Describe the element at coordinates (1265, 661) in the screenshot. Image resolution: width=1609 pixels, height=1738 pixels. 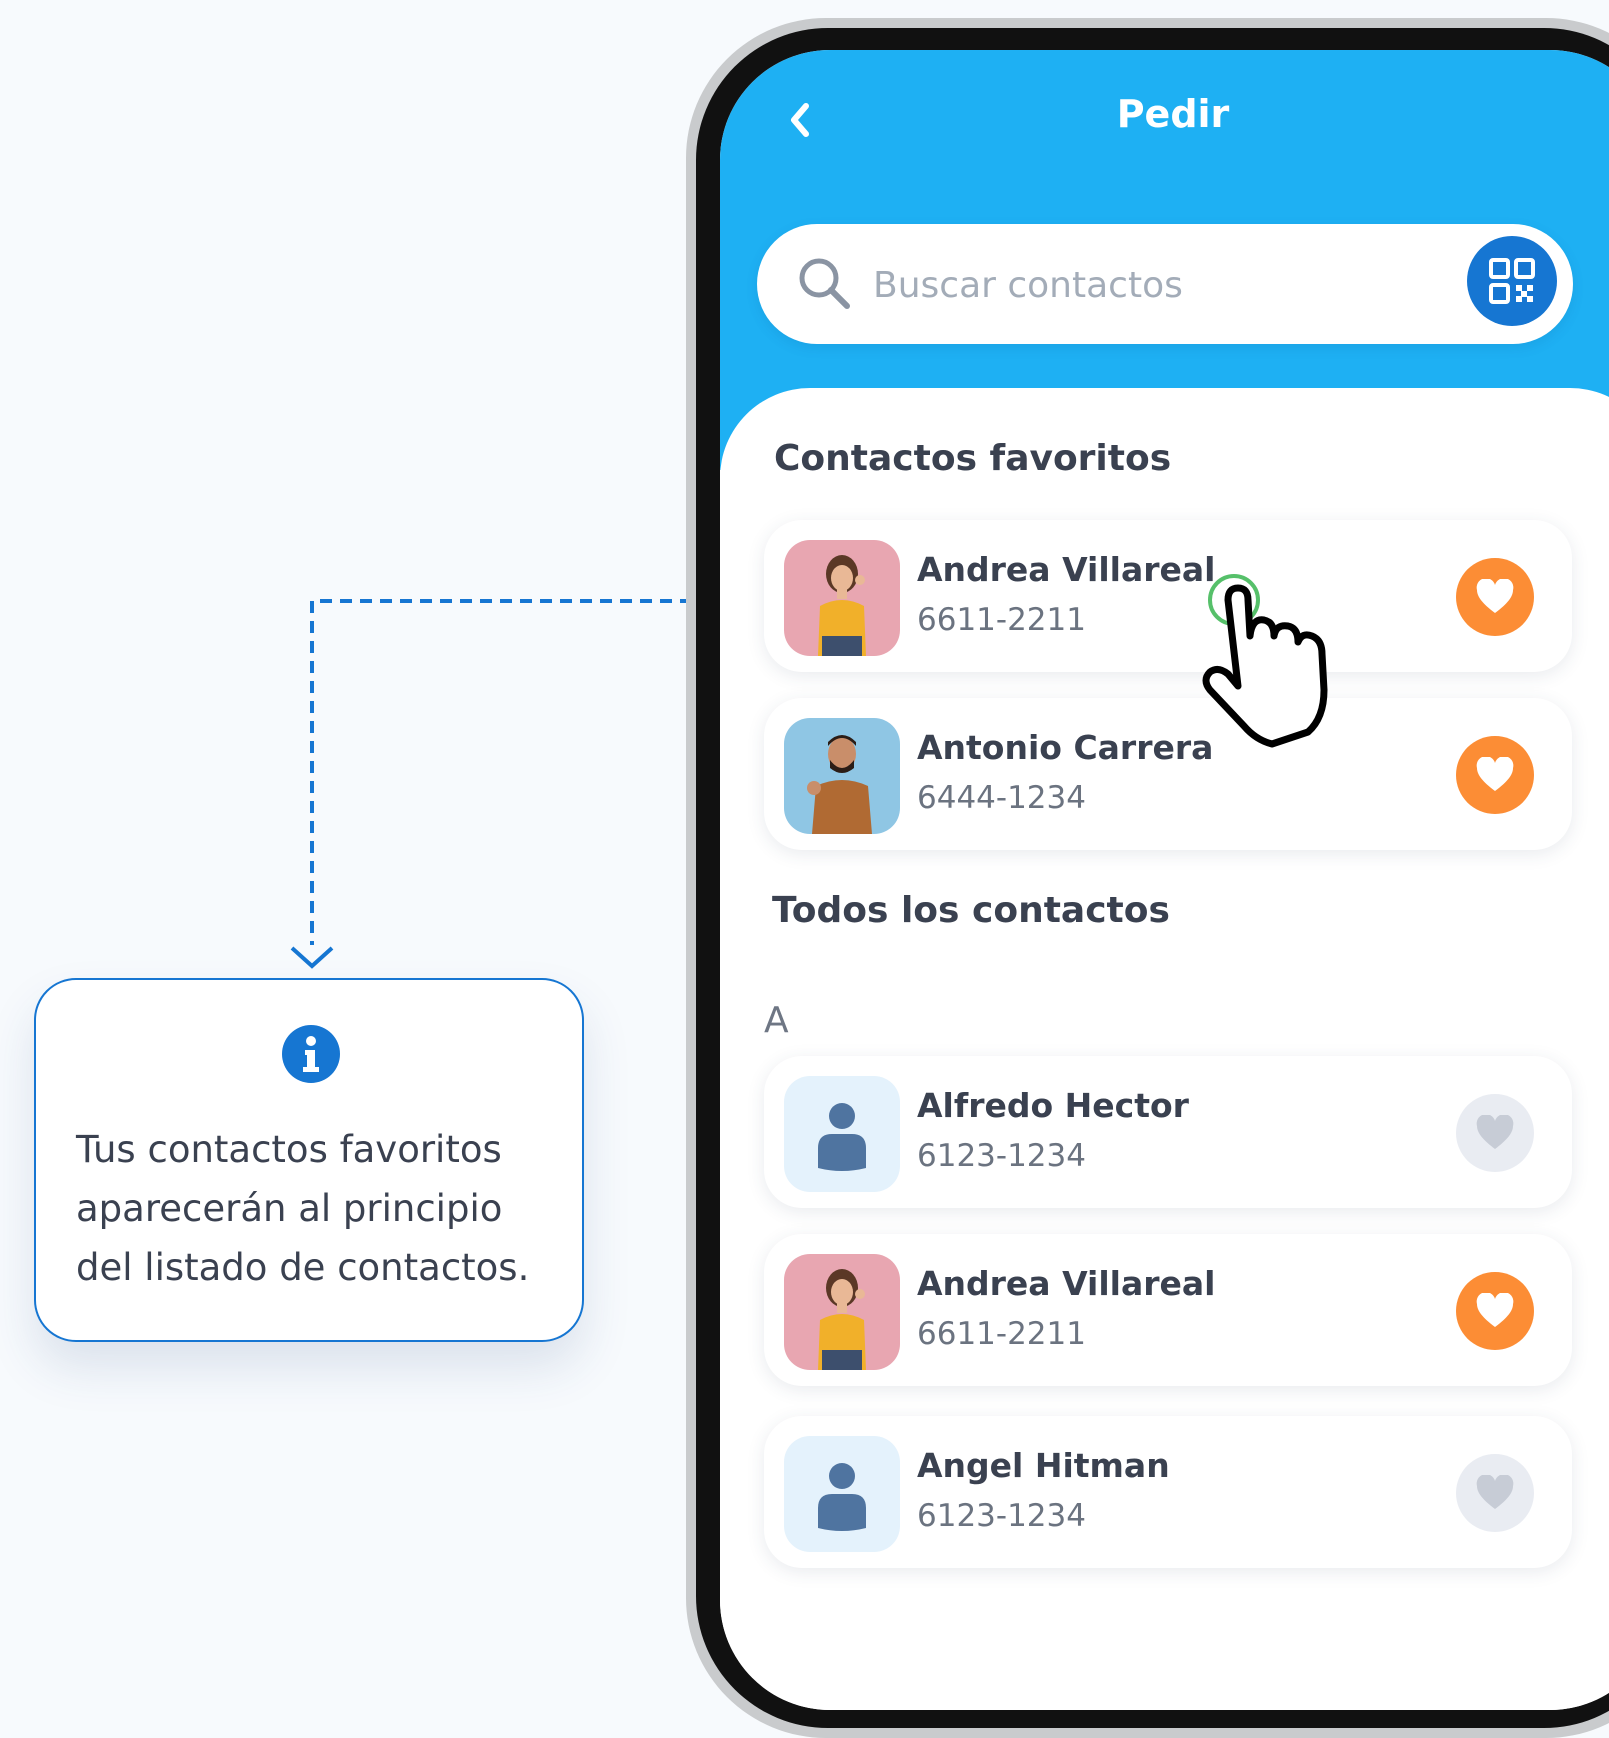
I see `pointer-hand-icon` at that location.